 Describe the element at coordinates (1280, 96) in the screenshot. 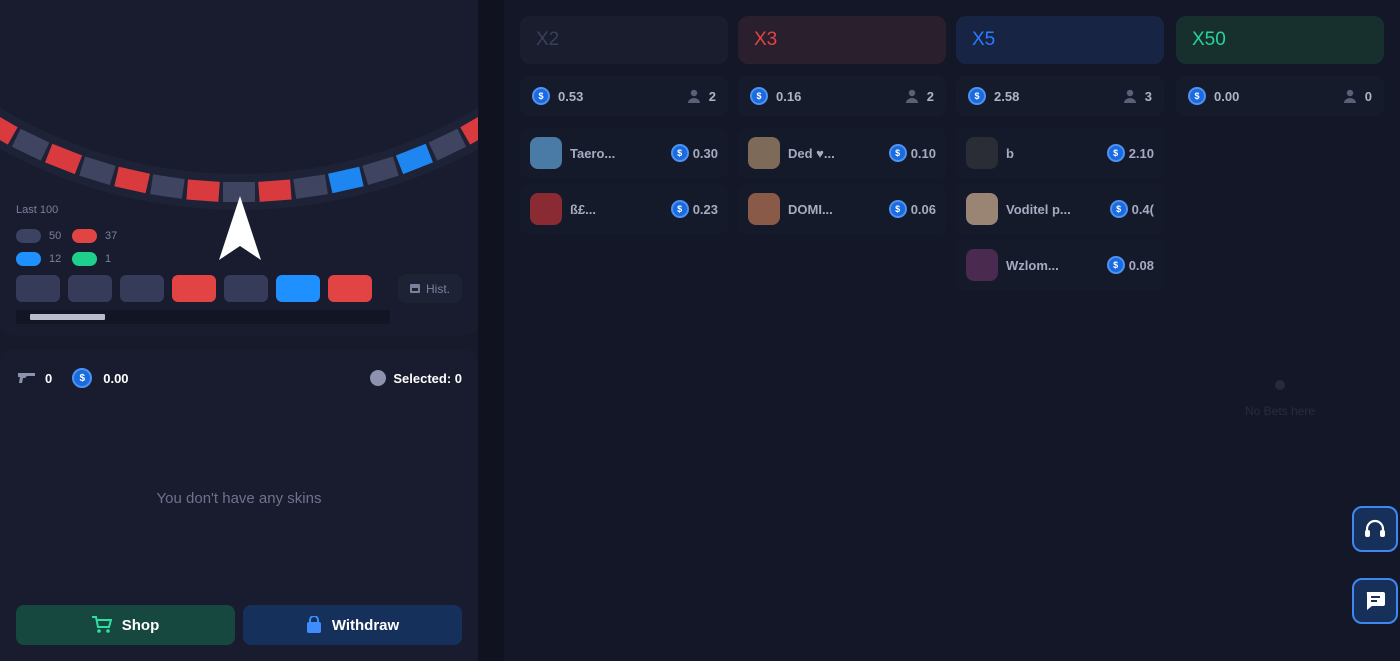

I see `column-summary: $ 0.00 0` at that location.